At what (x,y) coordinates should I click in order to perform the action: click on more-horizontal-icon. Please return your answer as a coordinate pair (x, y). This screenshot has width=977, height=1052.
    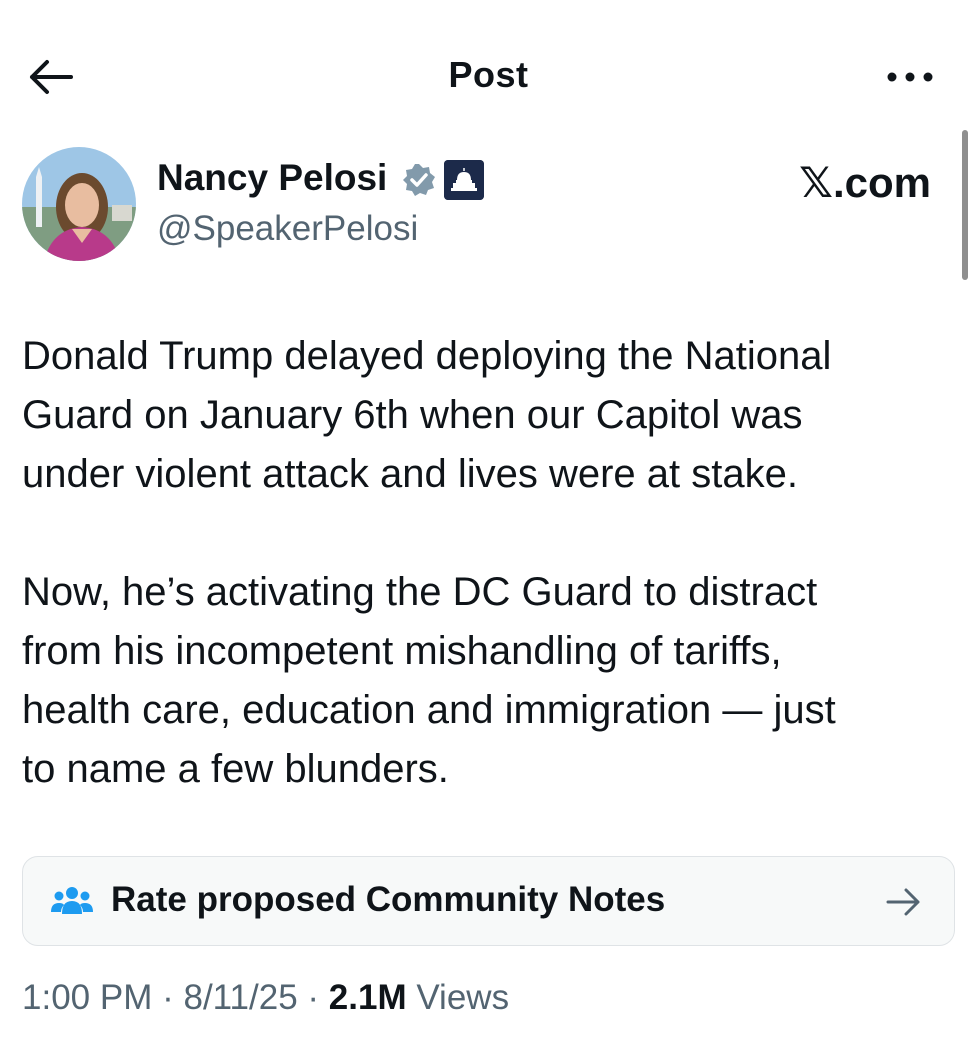
    Looking at the image, I should click on (910, 77).